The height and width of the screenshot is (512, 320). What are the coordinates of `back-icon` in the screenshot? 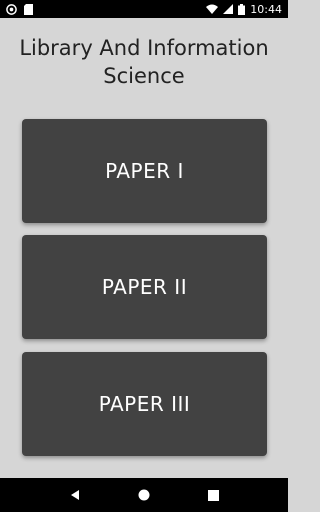 It's located at (75, 495).